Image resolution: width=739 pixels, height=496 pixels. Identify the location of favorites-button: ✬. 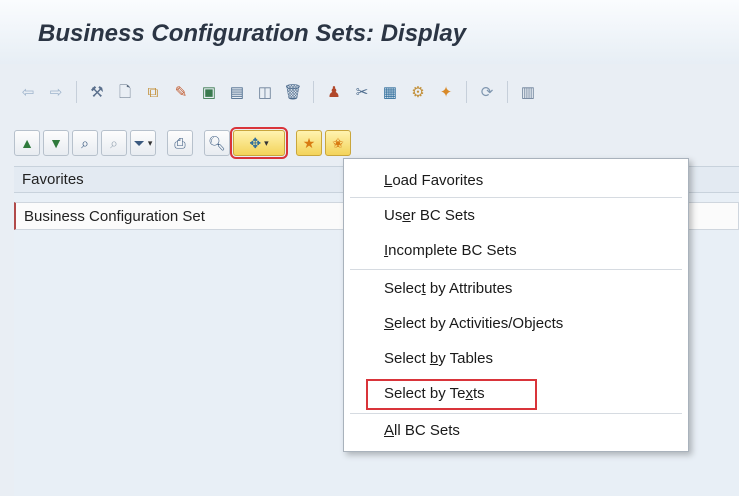
(338, 143).